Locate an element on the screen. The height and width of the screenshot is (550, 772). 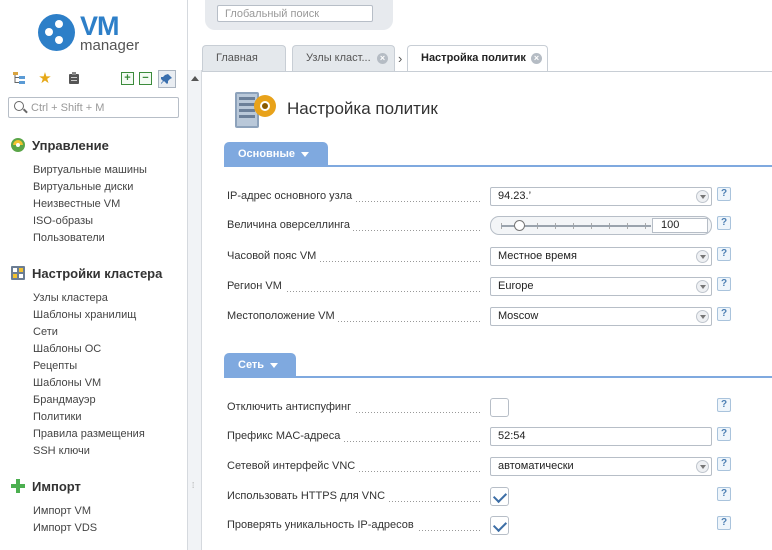
panel-splitter: ⁞ is located at coordinates (195, 310).